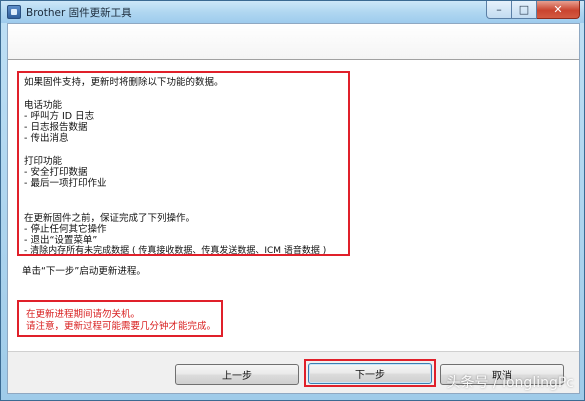 This screenshot has height=401, width=585. Describe the element at coordinates (83, 314) in the screenshot. I see `warning-text: 在更新进程期间请勿关机。` at that location.